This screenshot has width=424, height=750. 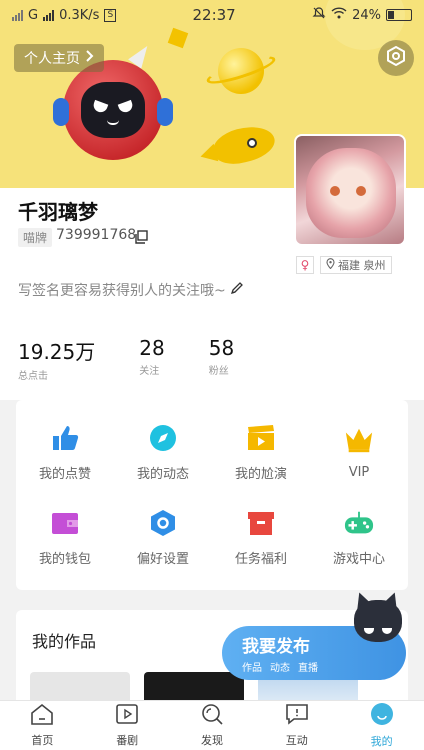 I want to click on menu-label: 任务福利, so click(x=260, y=559).